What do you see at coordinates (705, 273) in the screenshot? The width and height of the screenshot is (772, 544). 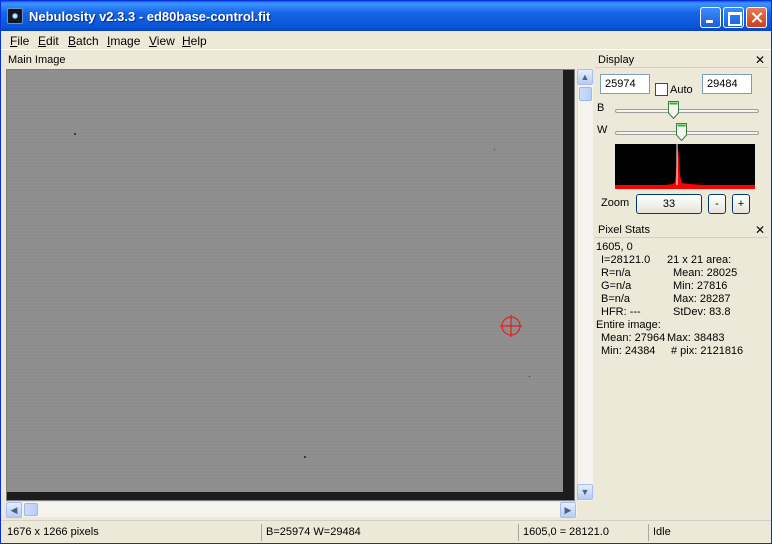 I see `area-mean: Mean: 28025` at bounding box center [705, 273].